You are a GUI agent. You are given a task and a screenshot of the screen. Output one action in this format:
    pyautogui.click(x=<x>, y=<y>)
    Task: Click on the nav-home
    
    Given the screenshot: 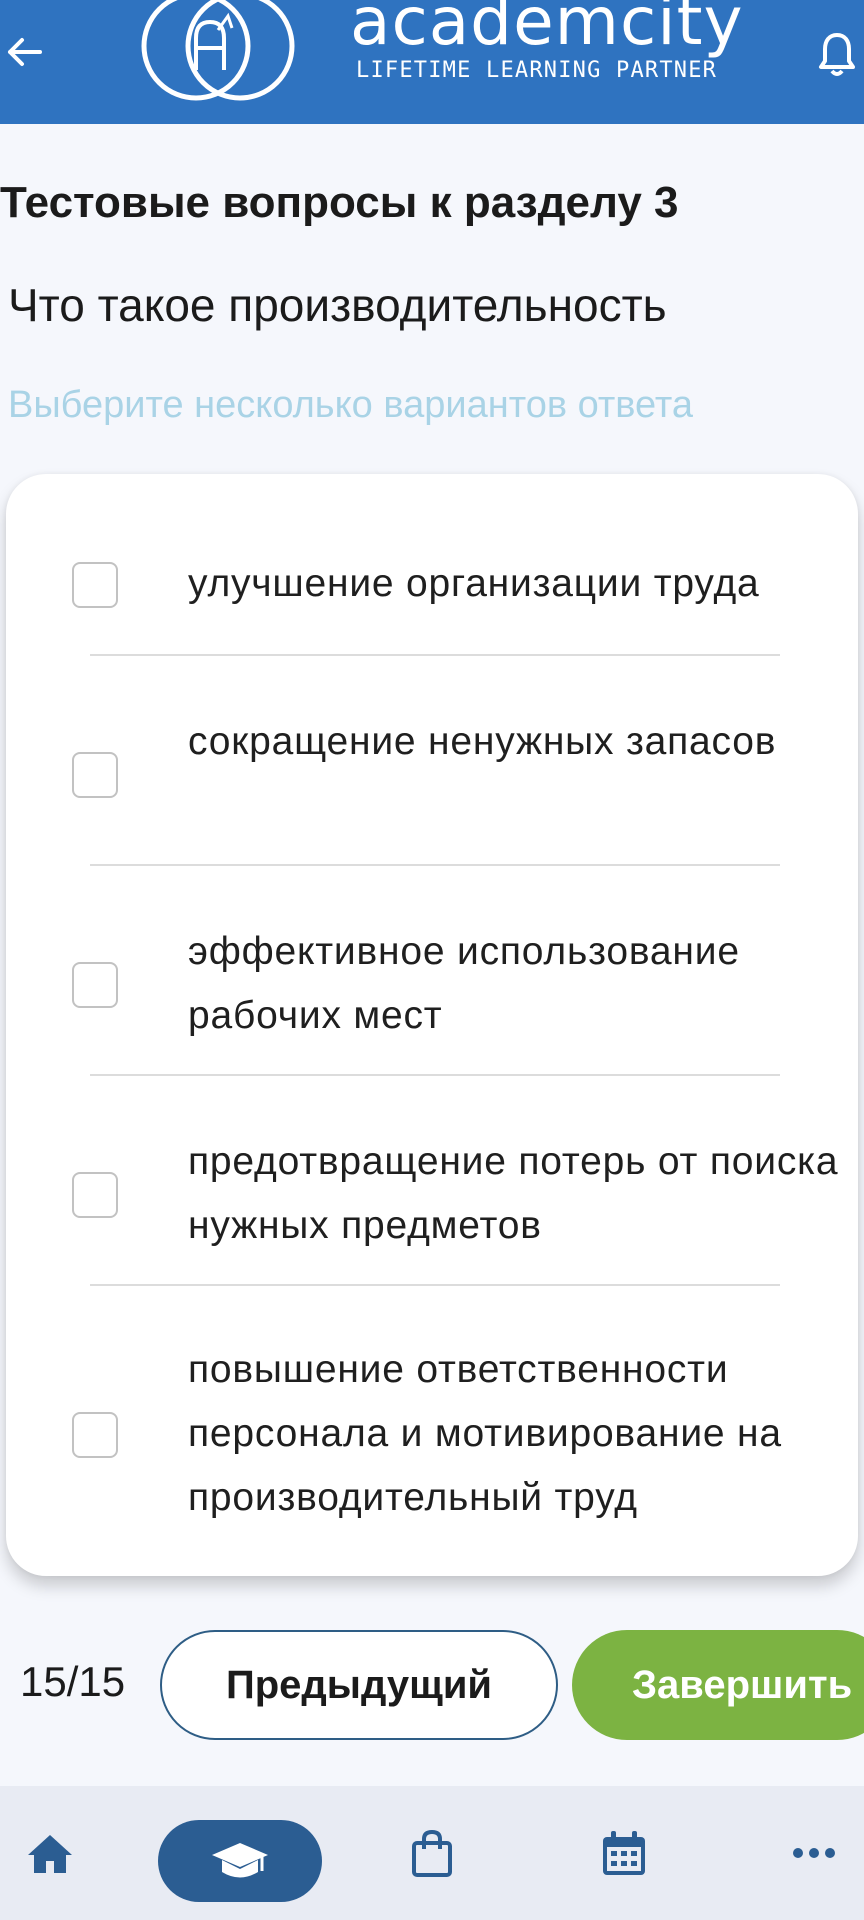 What is the action you would take?
    pyautogui.click(x=50, y=1853)
    